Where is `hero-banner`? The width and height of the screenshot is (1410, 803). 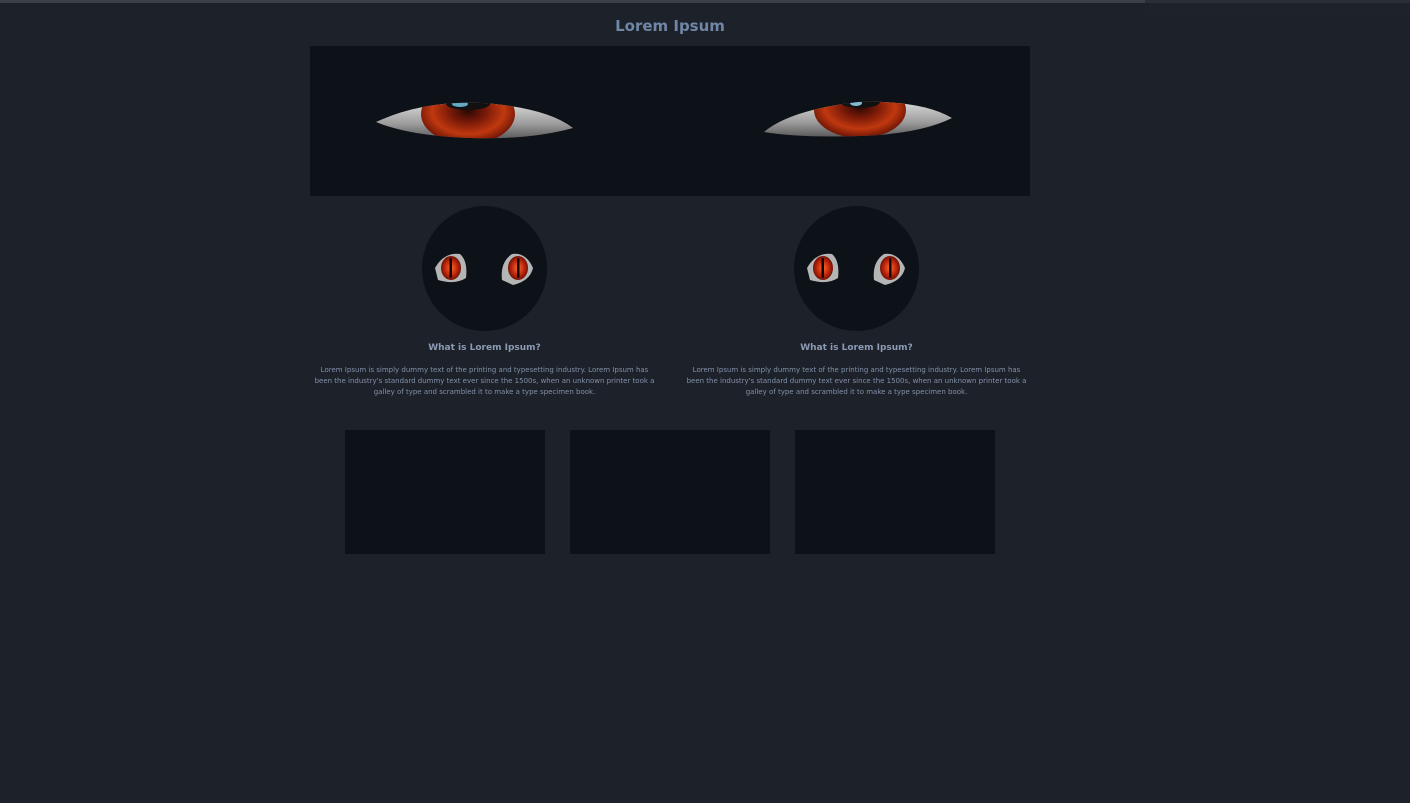
hero-banner is located at coordinates (670, 121).